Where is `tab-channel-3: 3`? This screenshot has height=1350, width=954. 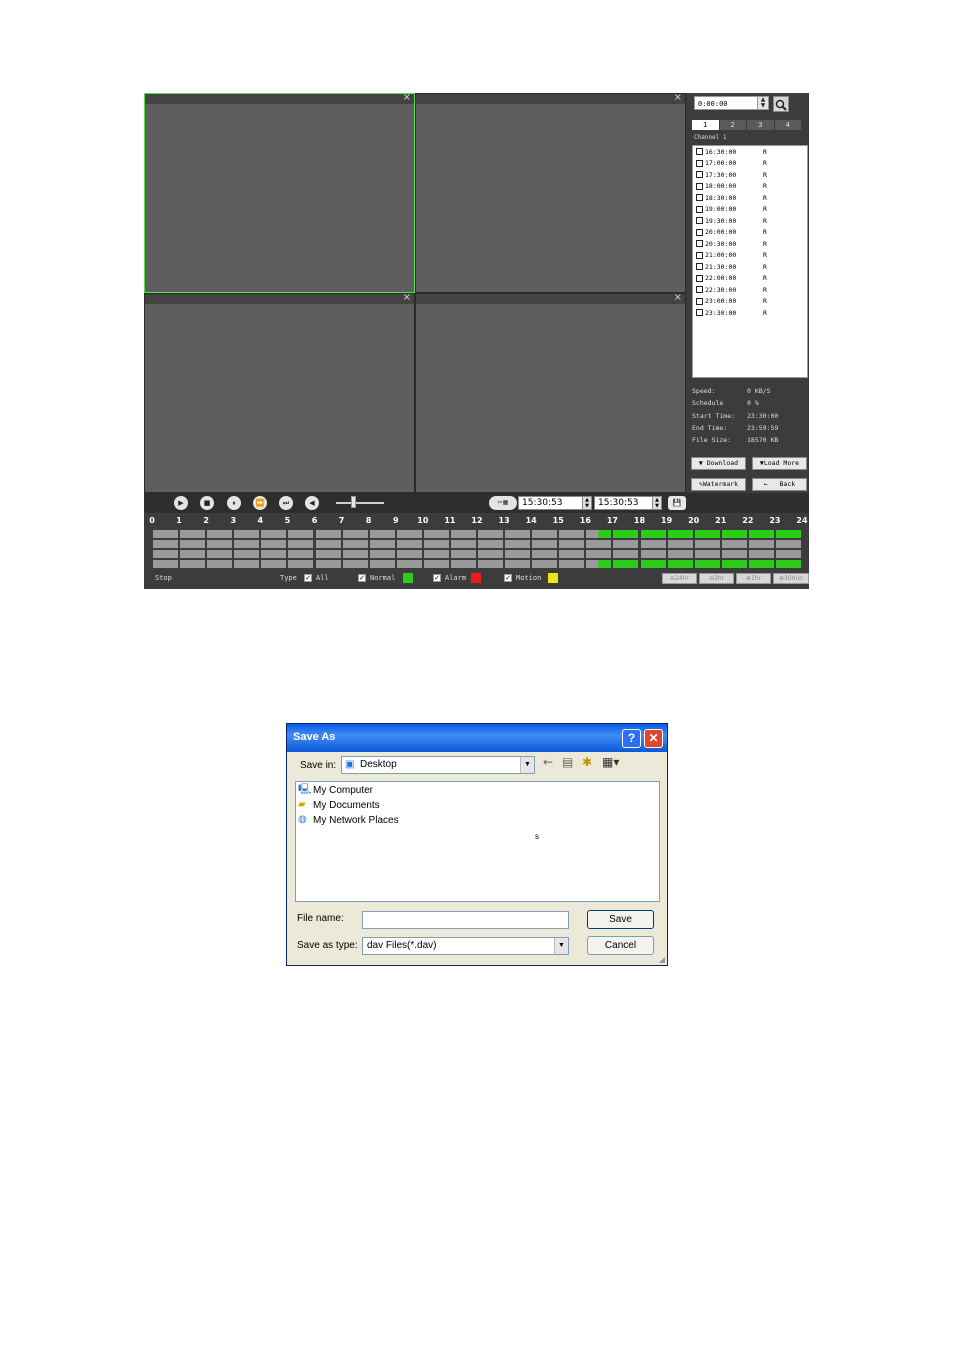 tab-channel-3: 3 is located at coordinates (760, 125).